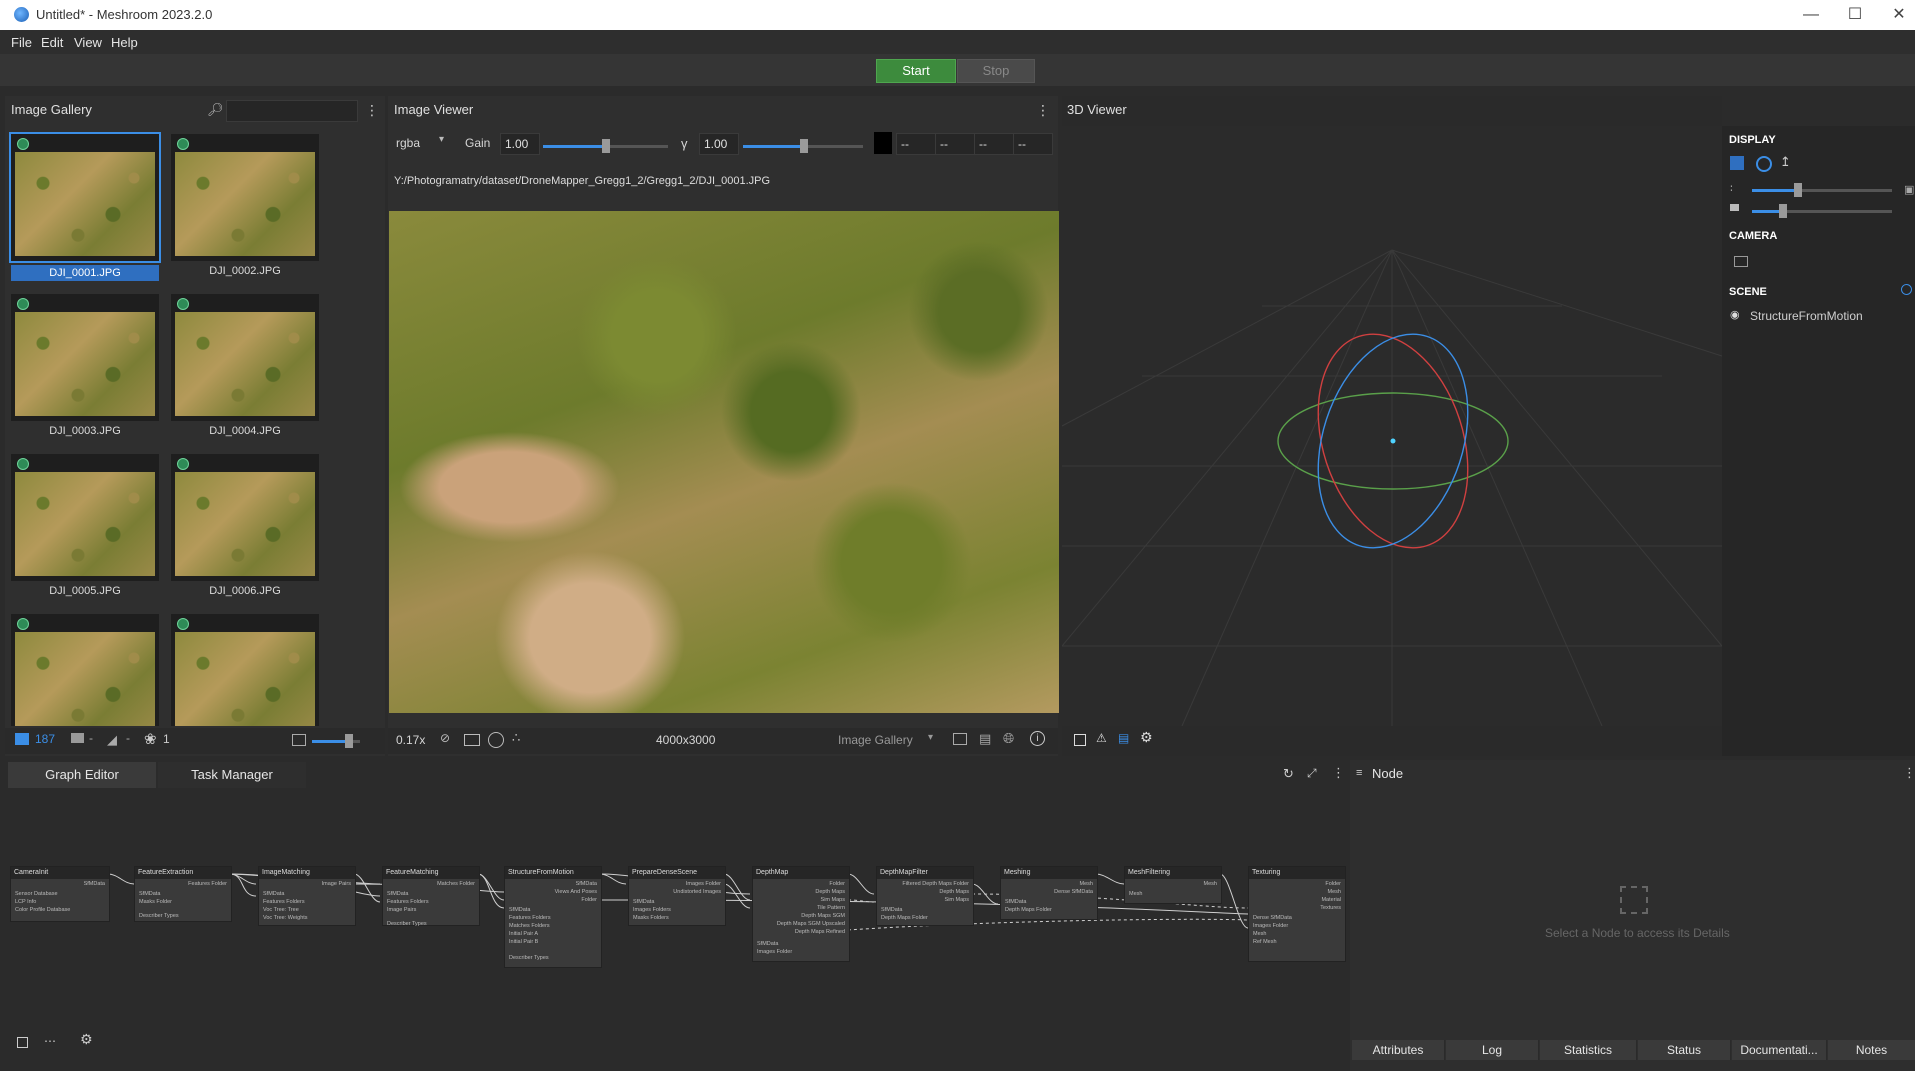 Image resolution: width=1915 pixels, height=1071 pixels. What do you see at coordinates (684, 143) in the screenshot?
I see `gamma-label: γ` at bounding box center [684, 143].